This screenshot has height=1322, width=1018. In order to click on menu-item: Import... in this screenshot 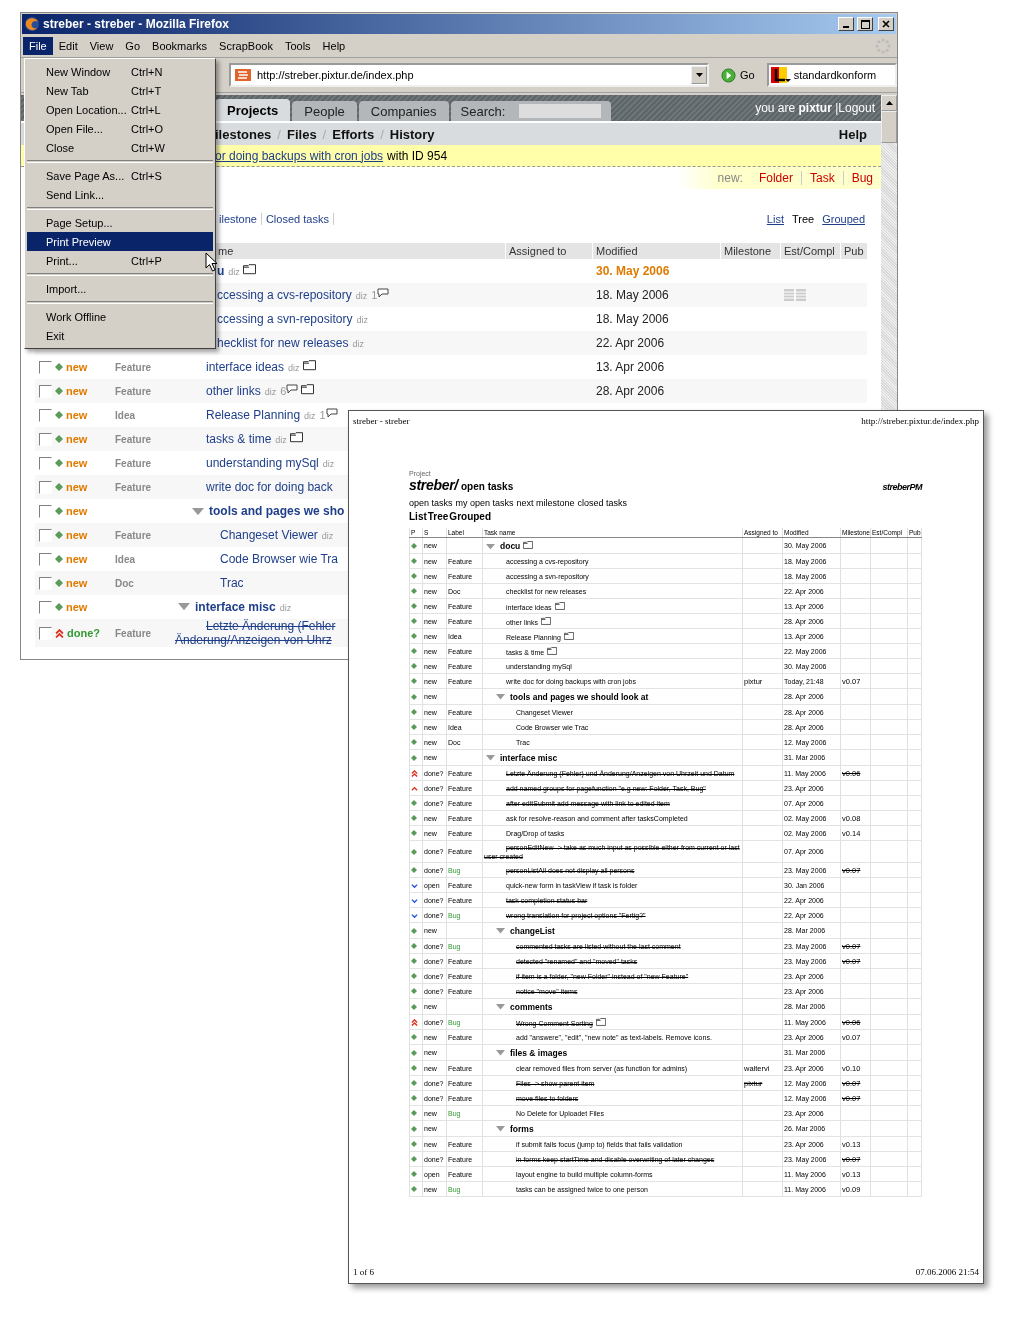, I will do `click(120, 288)`.